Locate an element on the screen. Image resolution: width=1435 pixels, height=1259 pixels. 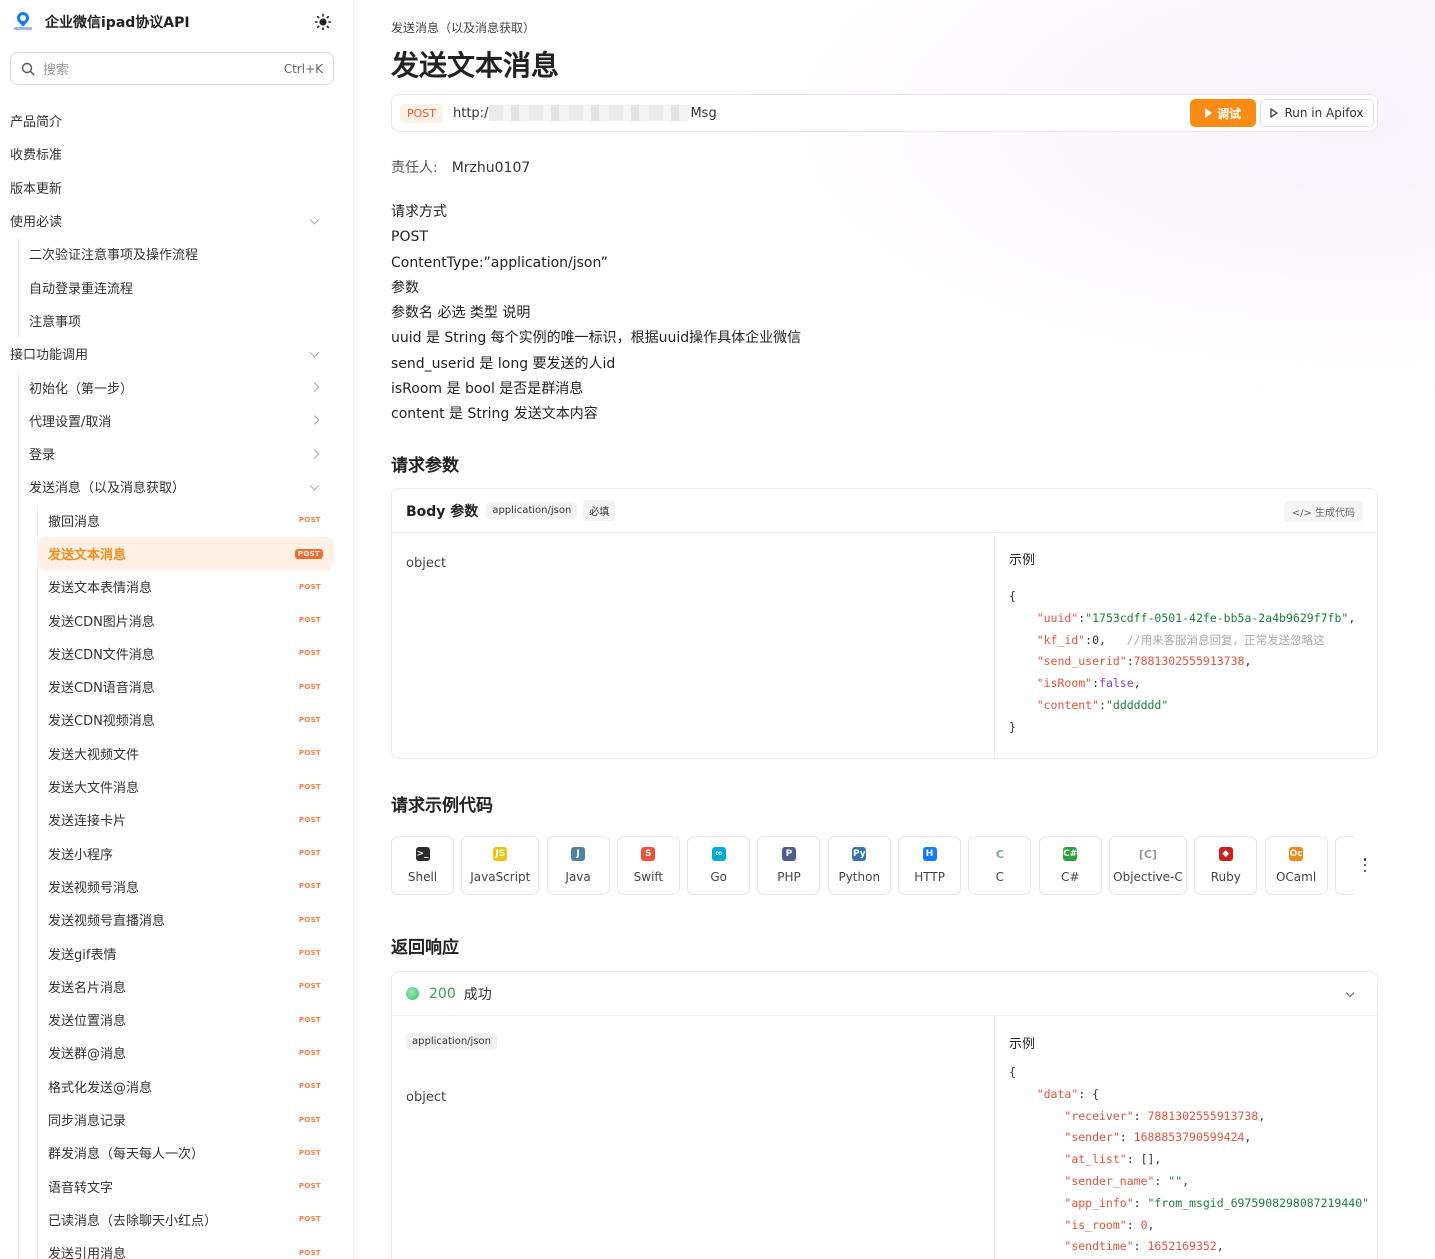
run-in-apifox-button: Run in Apifox is located at coordinates (1317, 113).